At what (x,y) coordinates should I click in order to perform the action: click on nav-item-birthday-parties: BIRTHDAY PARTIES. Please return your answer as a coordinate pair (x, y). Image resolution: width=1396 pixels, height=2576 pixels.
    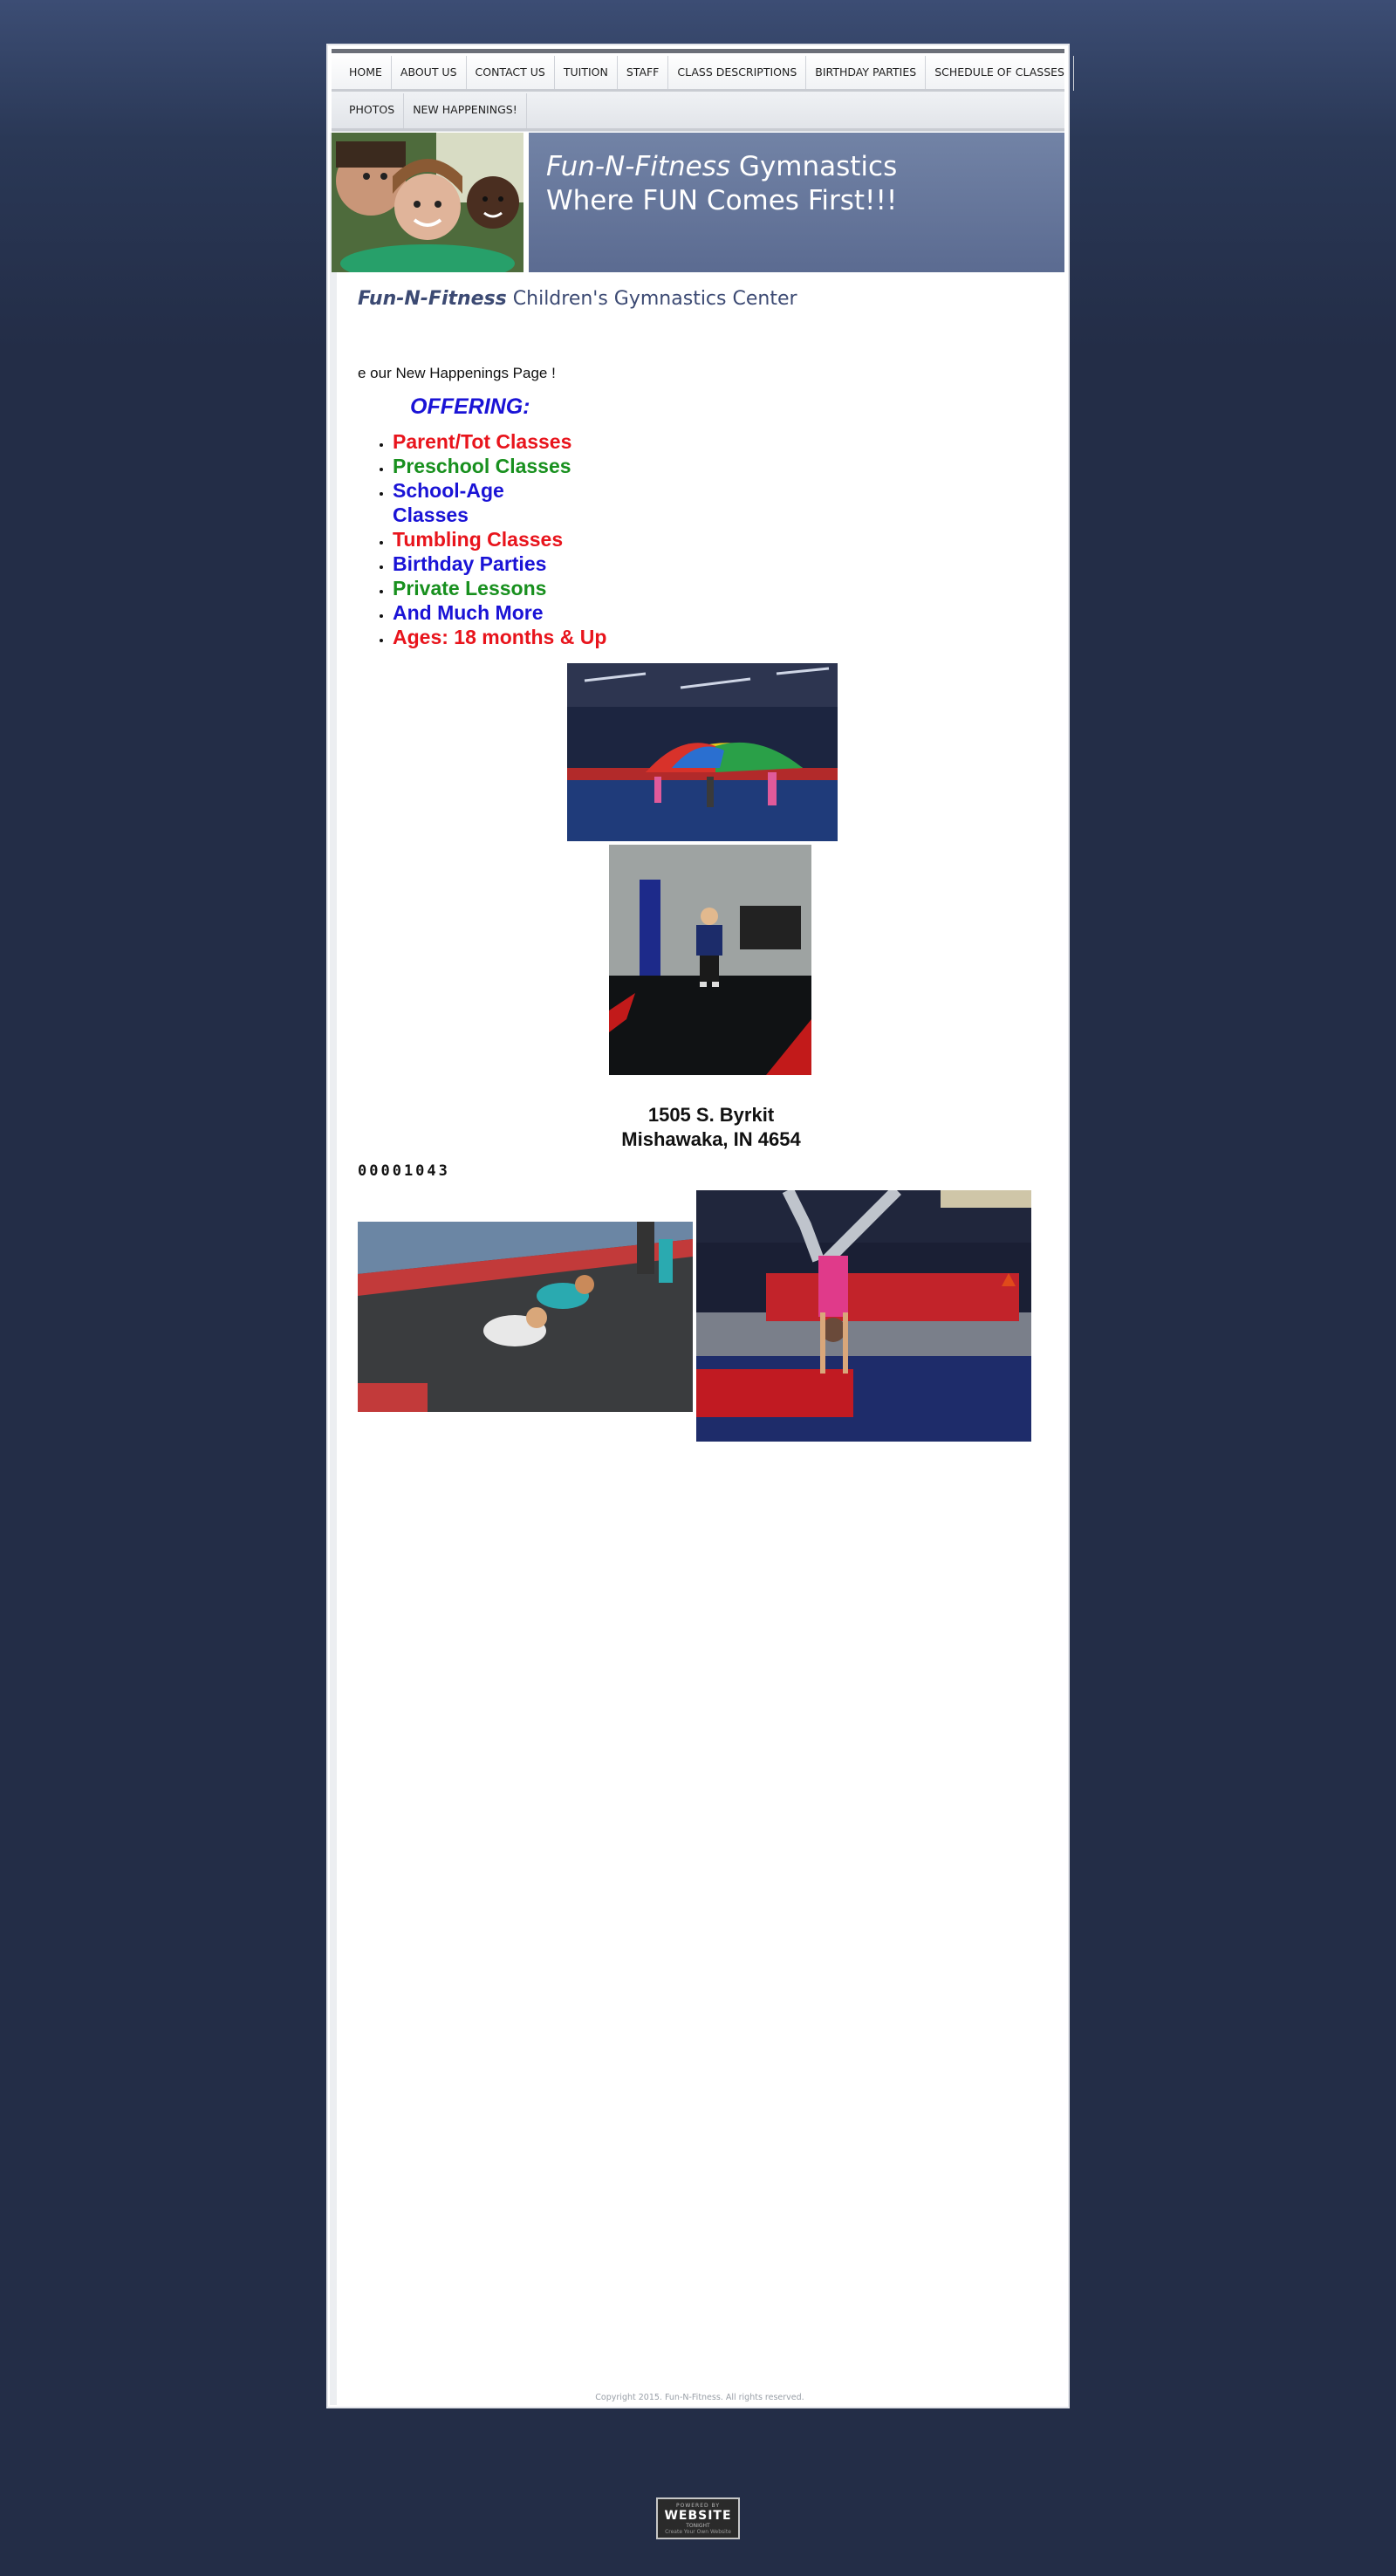
    Looking at the image, I should click on (866, 73).